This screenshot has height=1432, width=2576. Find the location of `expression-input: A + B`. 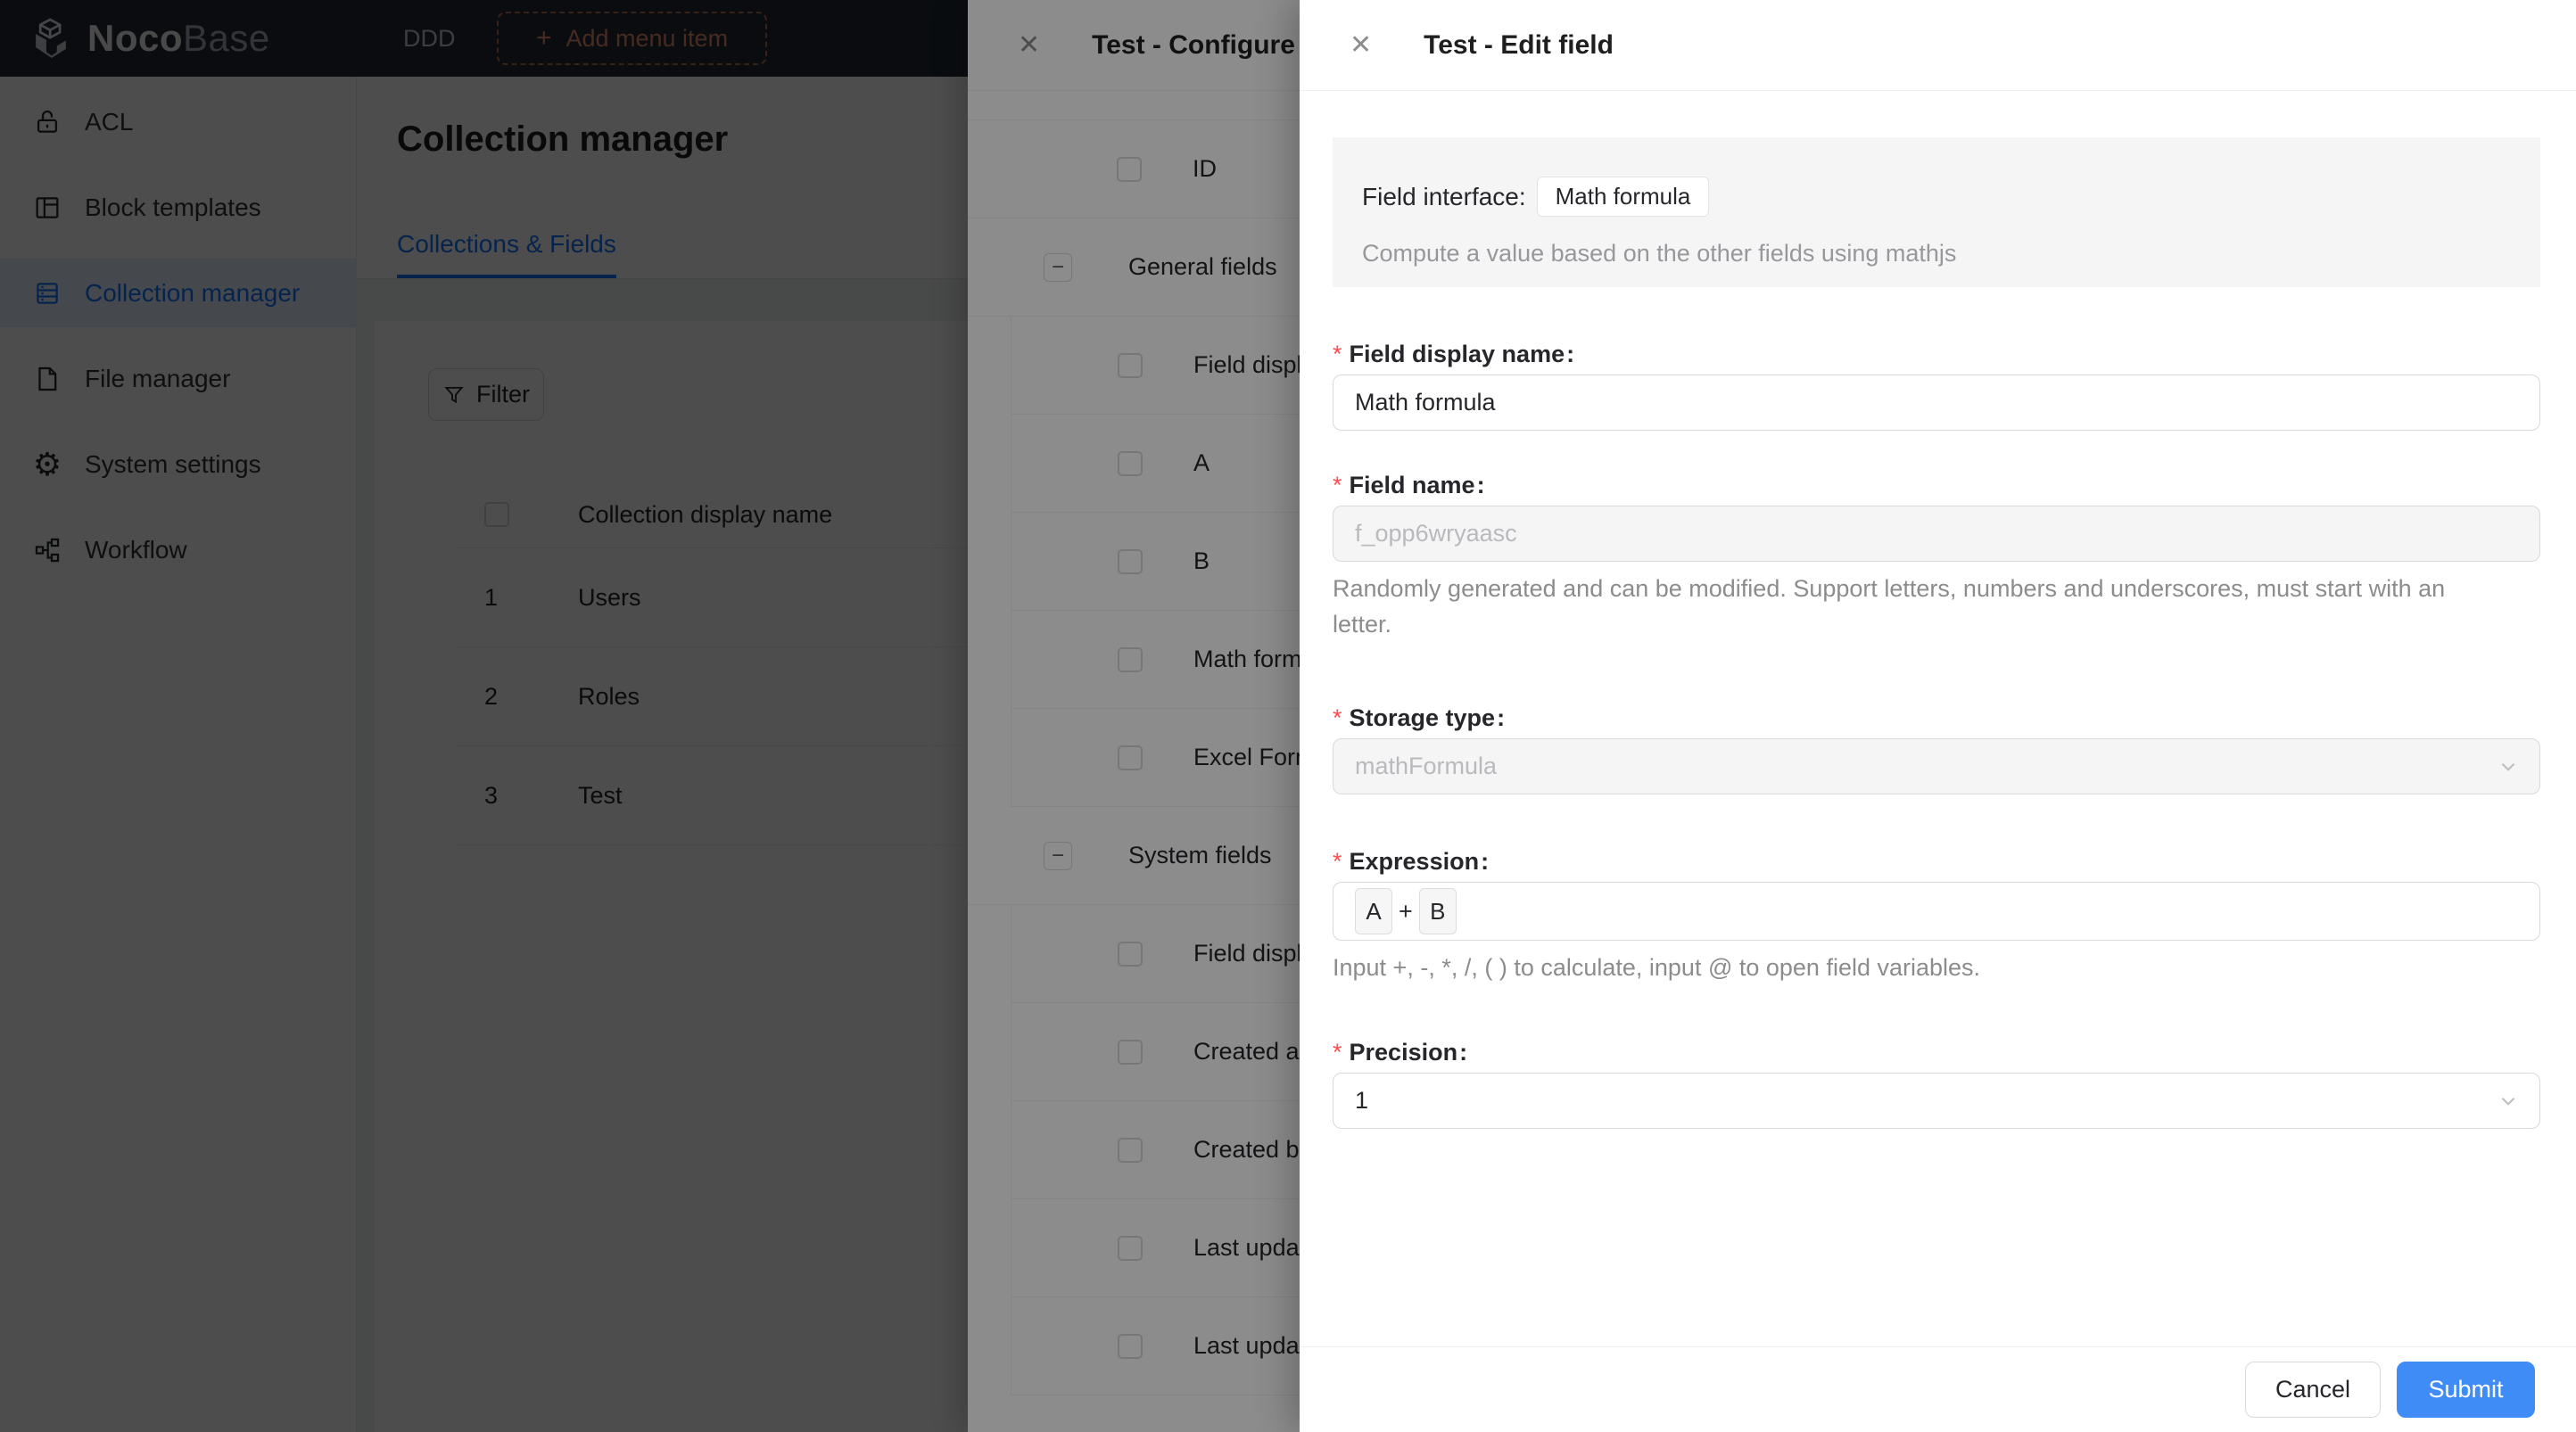

expression-input: A + B is located at coordinates (1937, 911).